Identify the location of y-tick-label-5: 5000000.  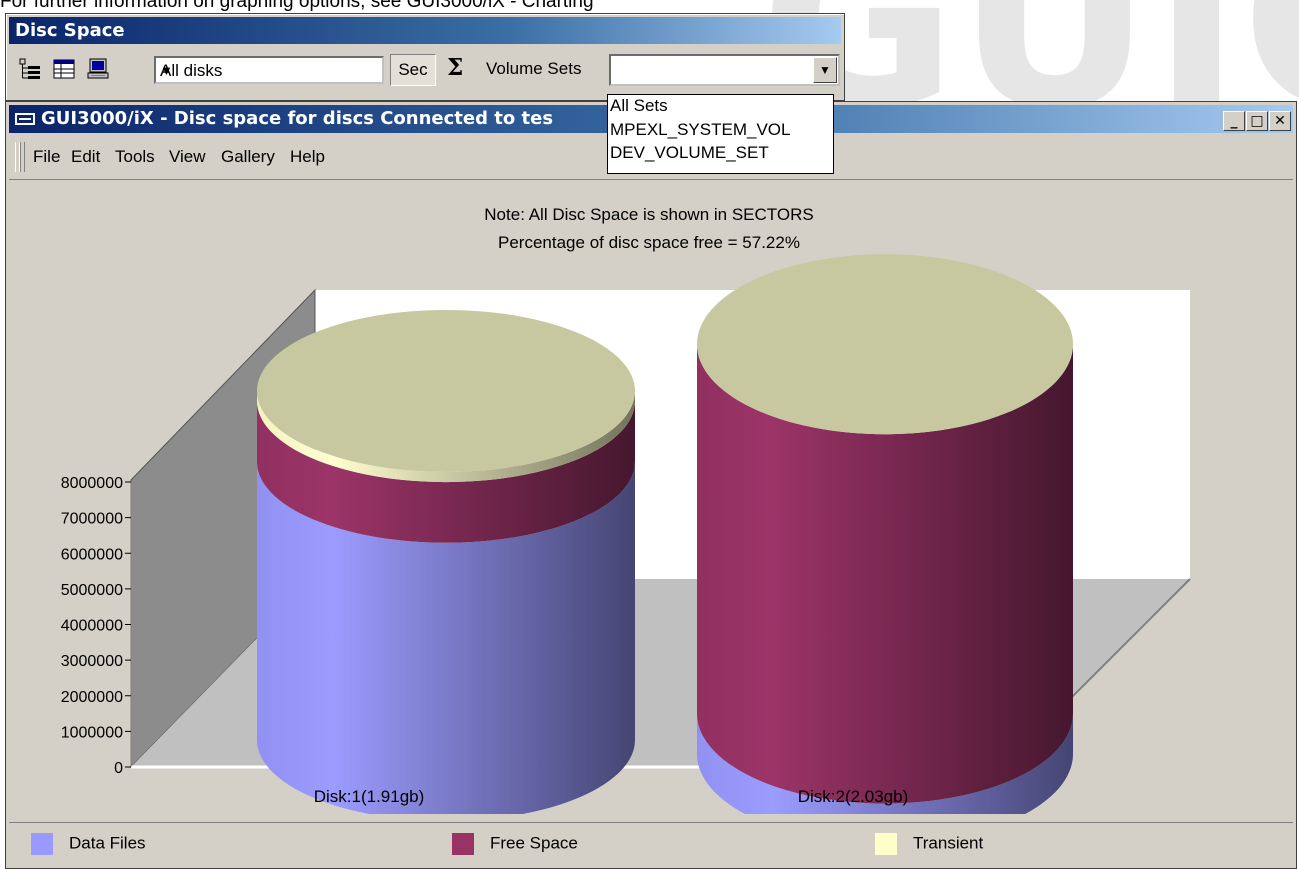
(92, 590).